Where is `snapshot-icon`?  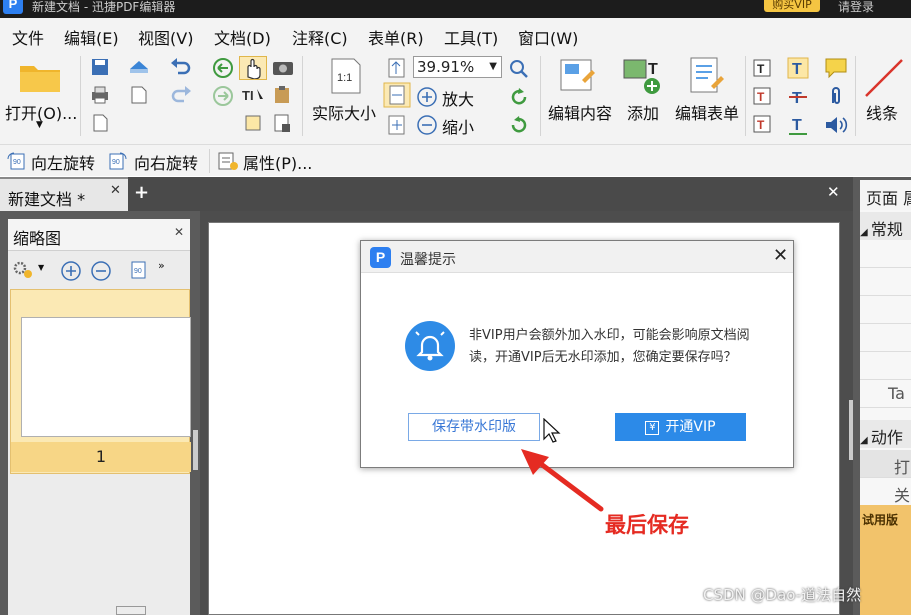
snapshot-icon is located at coordinates (283, 67).